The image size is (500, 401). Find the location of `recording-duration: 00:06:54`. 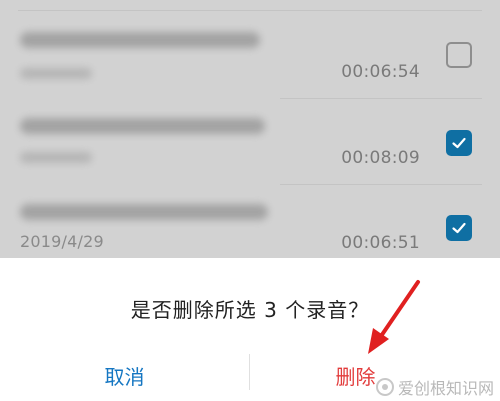

recording-duration: 00:06:54 is located at coordinates (380, 72).